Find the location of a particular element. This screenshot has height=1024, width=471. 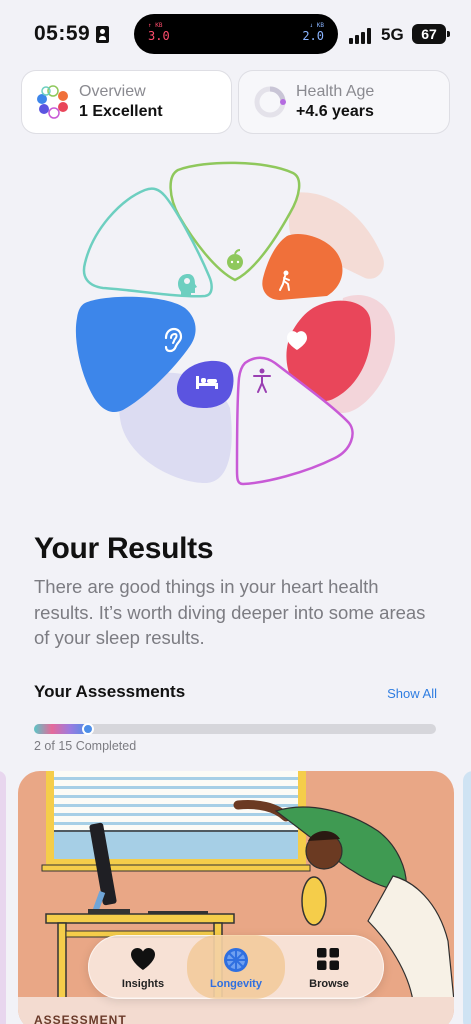

overview-value: 1 Excellent is located at coordinates (121, 111).